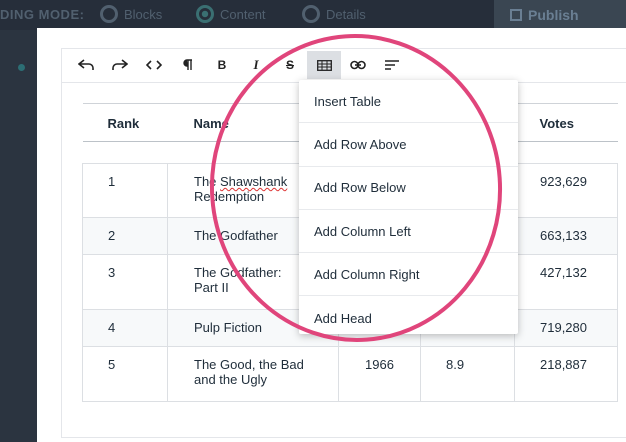 This screenshot has width=626, height=442. What do you see at coordinates (408, 188) in the screenshot?
I see `menu-item-add-row-below: Add Row Below` at bounding box center [408, 188].